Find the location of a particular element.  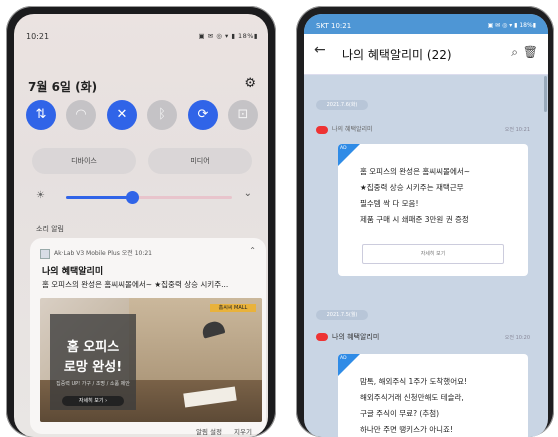

wifi-icon: ◠ is located at coordinates (81, 115).